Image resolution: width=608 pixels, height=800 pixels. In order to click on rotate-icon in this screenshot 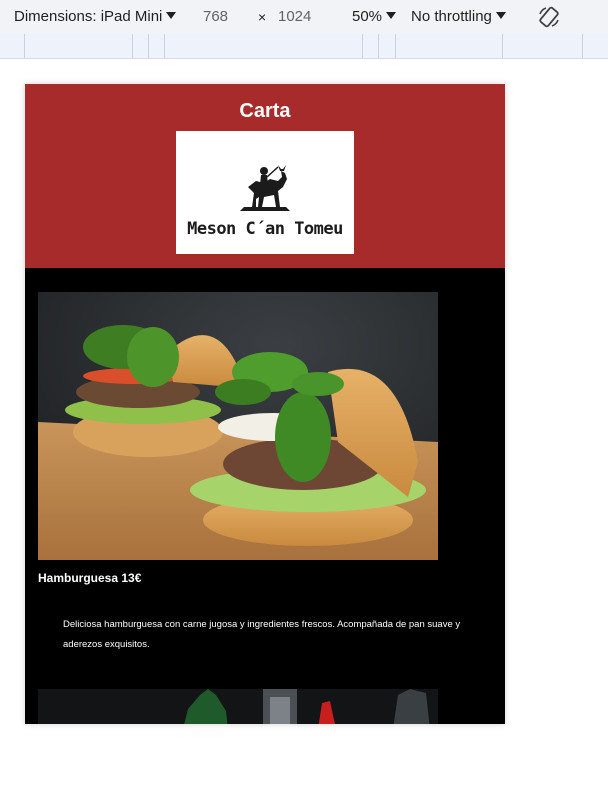, I will do `click(549, 17)`.